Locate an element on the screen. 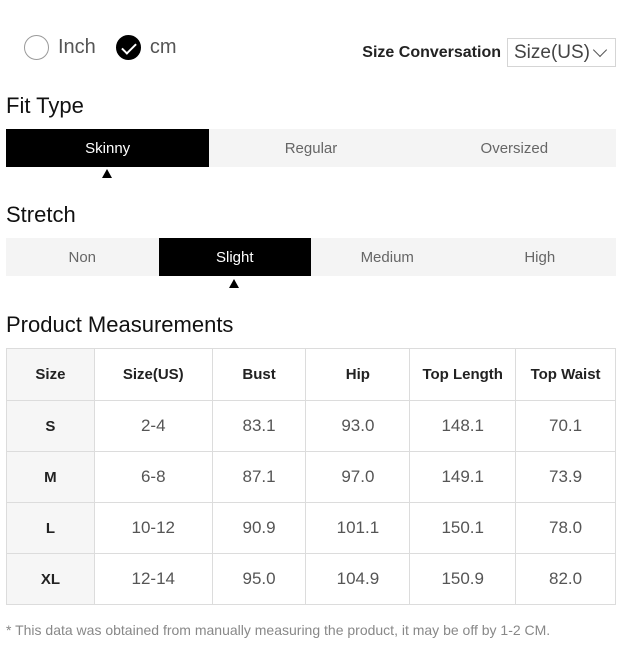 This screenshot has height=649, width=626. table-row: L 10-12 90.9 101.1 150.1 78.0 is located at coordinates (311, 528).